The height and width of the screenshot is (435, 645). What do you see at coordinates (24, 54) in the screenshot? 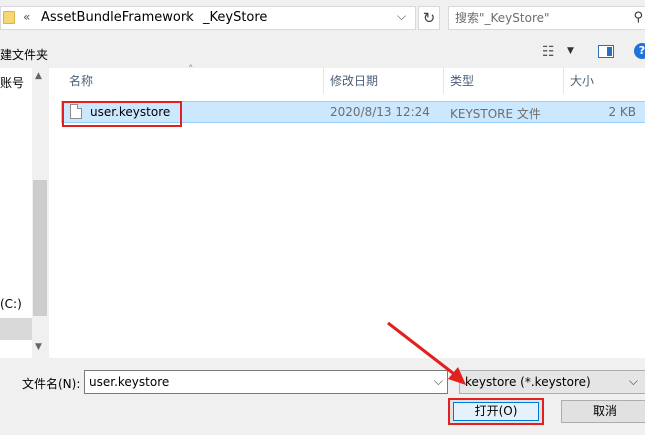
I see `new-folder-button: 建文件夹` at bounding box center [24, 54].